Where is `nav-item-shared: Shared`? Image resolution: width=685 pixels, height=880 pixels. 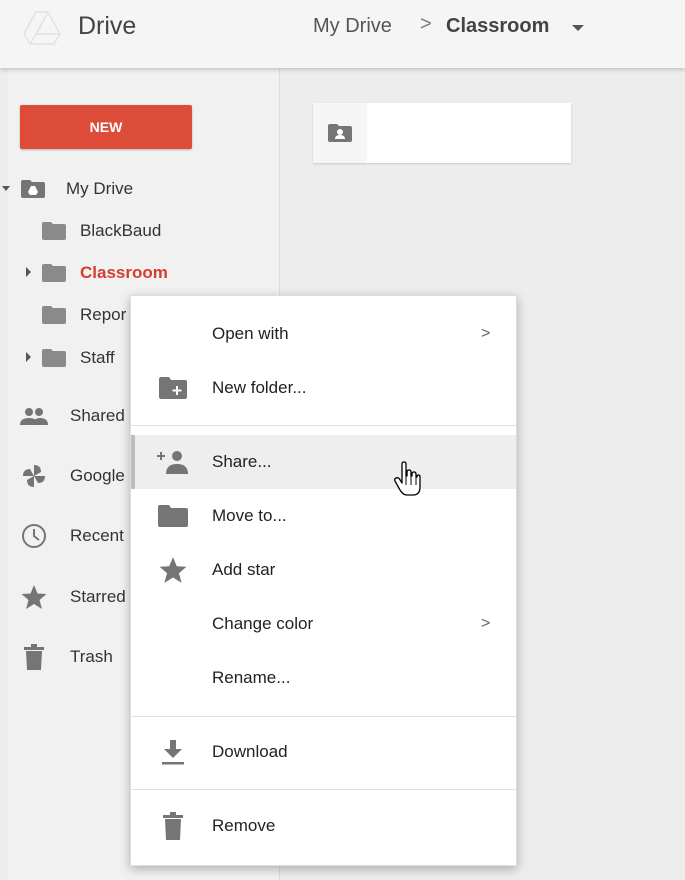
nav-item-shared: Shared is located at coordinates (71, 416).